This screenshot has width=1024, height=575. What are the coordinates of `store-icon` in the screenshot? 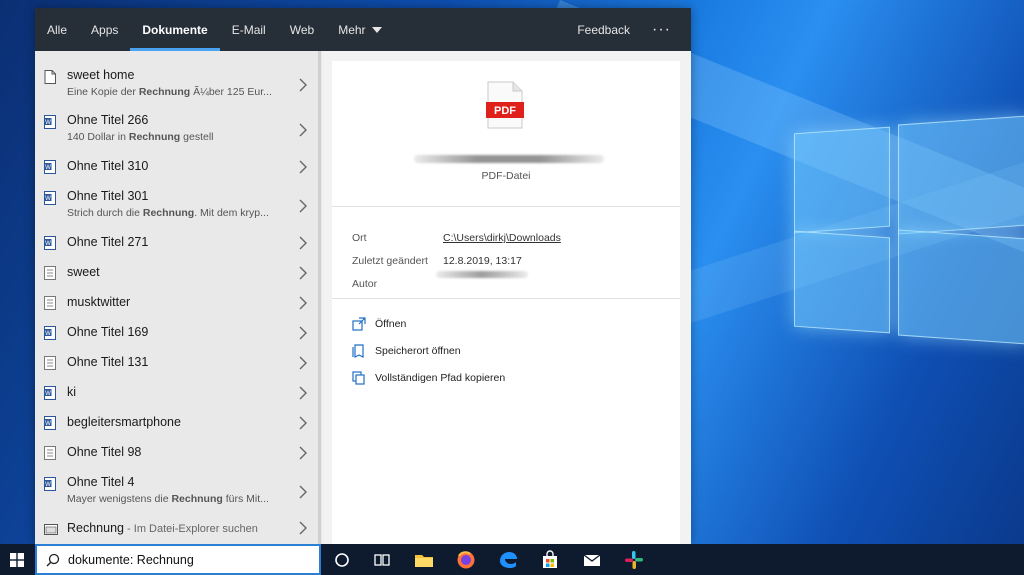 It's located at (550, 560).